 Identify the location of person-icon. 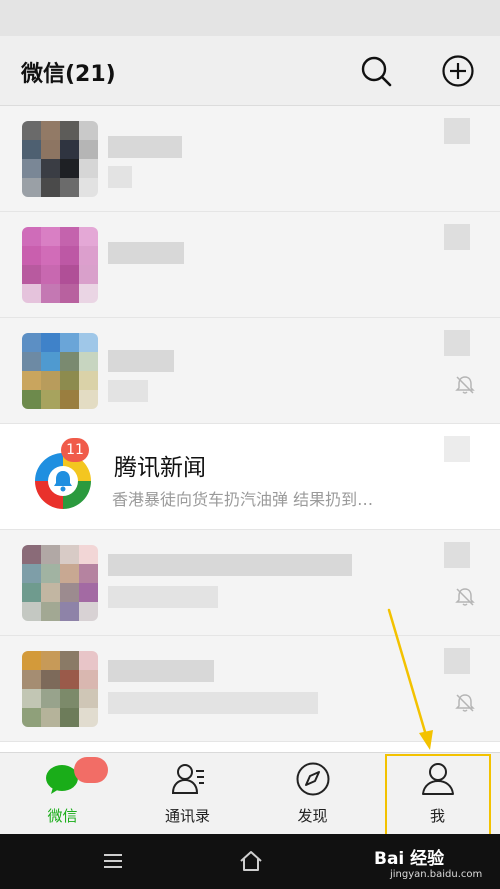
(438, 779).